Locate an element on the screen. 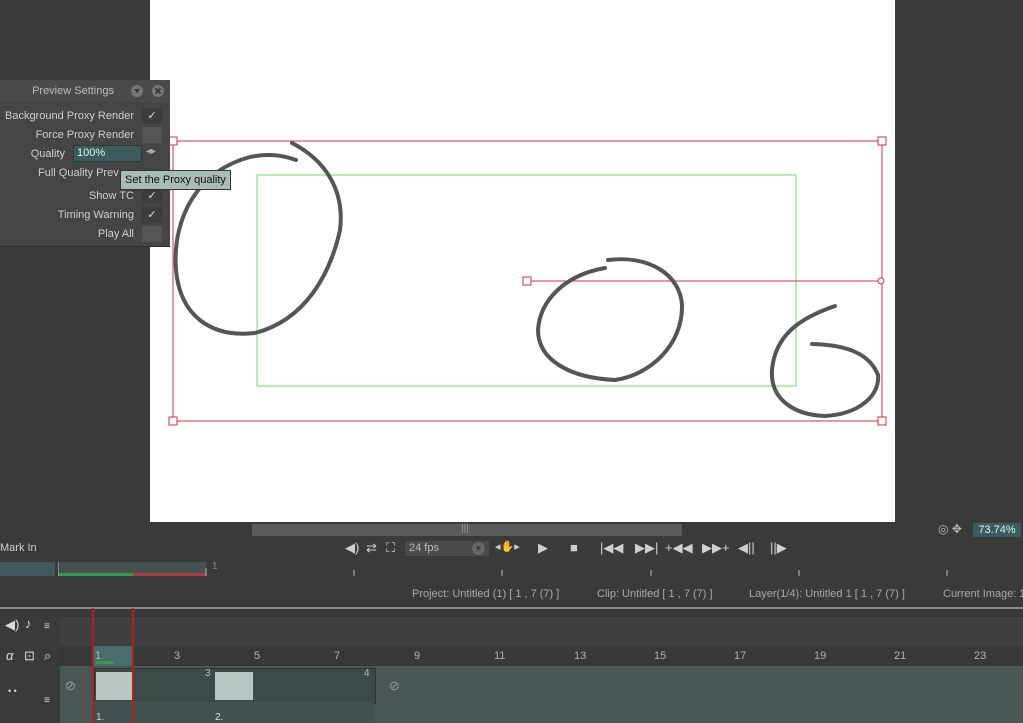 The width and height of the screenshot is (1023, 723). zoom-icons: ◎ ✥ is located at coordinates (950, 529).